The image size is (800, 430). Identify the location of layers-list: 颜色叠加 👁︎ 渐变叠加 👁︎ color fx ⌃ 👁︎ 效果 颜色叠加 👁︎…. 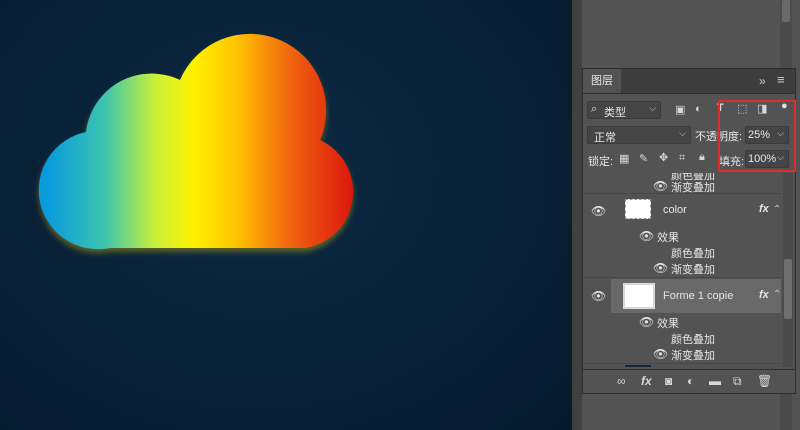
(682, 270).